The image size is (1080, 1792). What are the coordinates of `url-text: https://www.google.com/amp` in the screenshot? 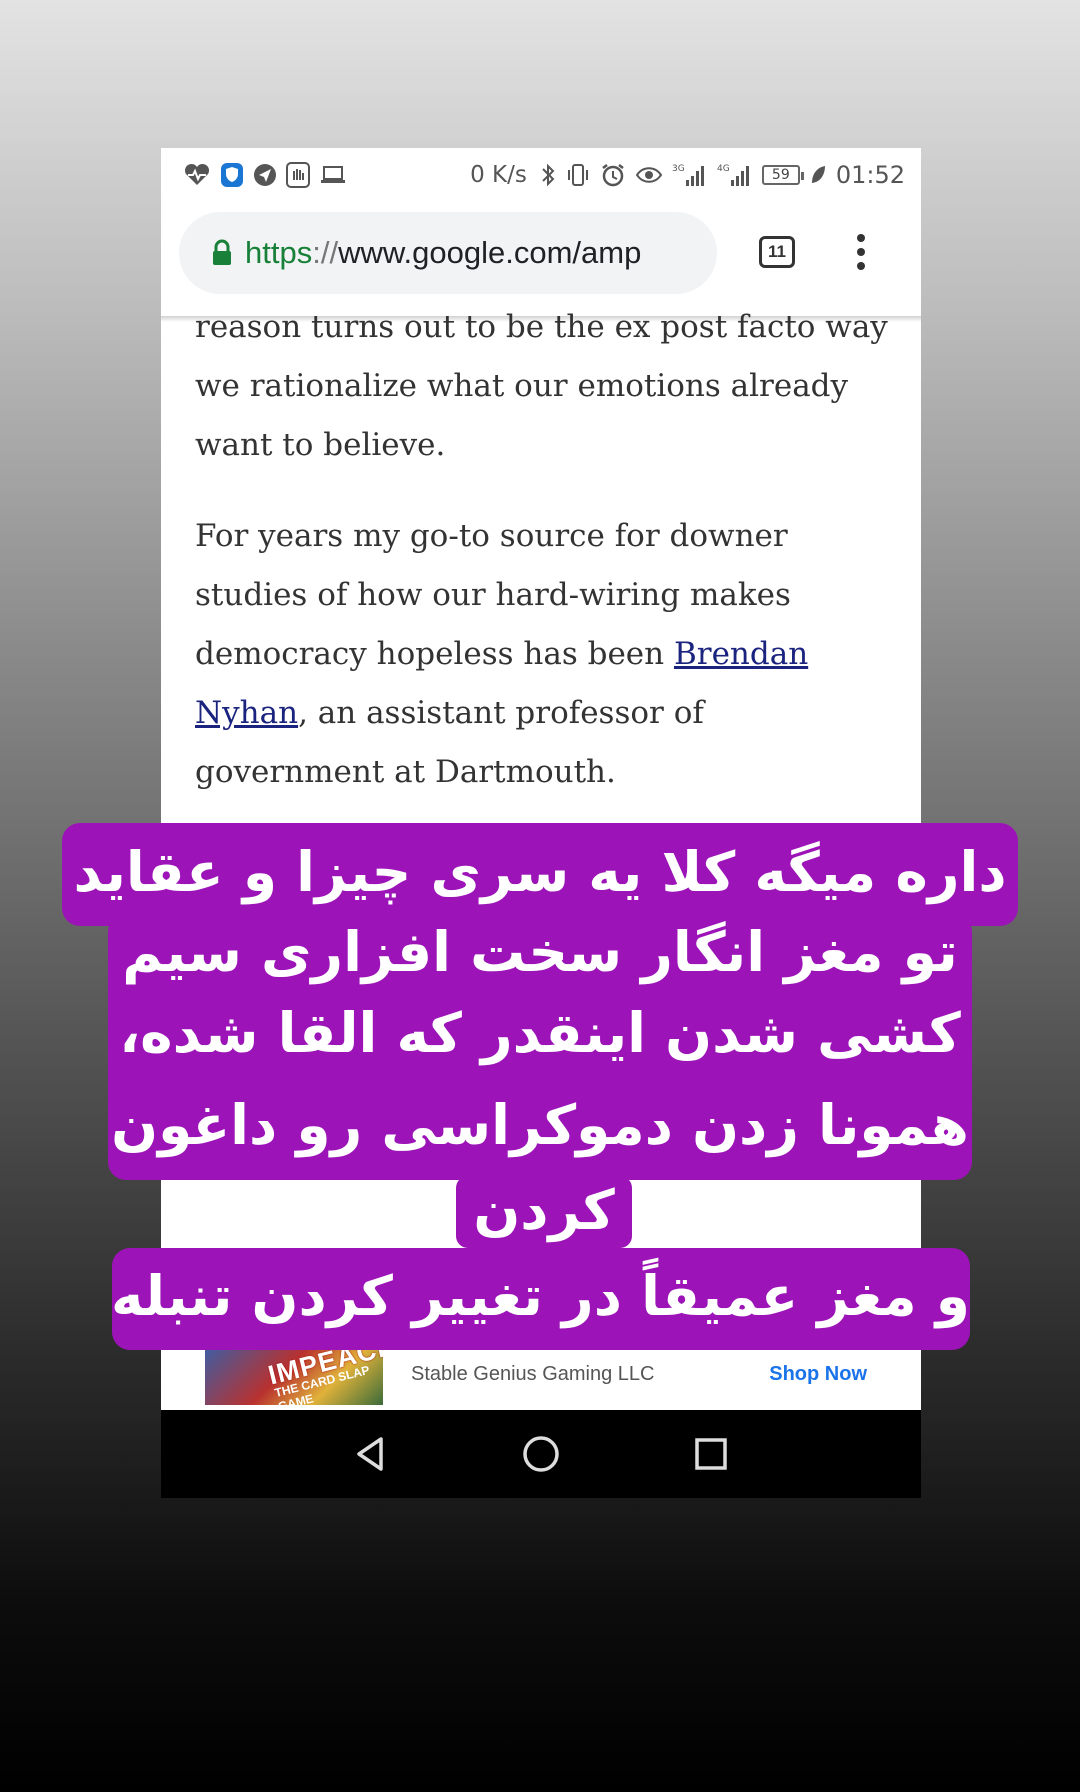 It's located at (443, 253).